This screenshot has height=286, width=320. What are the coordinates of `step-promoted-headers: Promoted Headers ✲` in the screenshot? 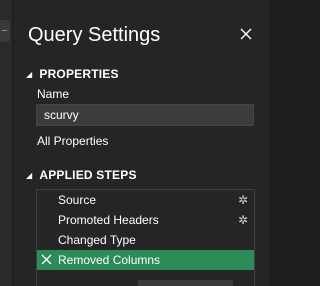 It's located at (145, 220).